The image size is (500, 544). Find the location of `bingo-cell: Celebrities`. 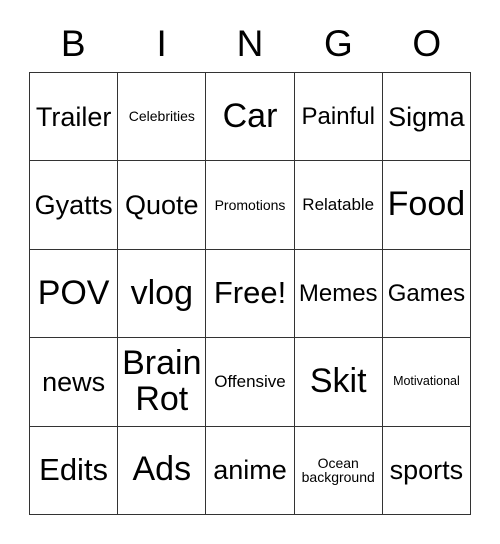

bingo-cell: Celebrities is located at coordinates (162, 117).